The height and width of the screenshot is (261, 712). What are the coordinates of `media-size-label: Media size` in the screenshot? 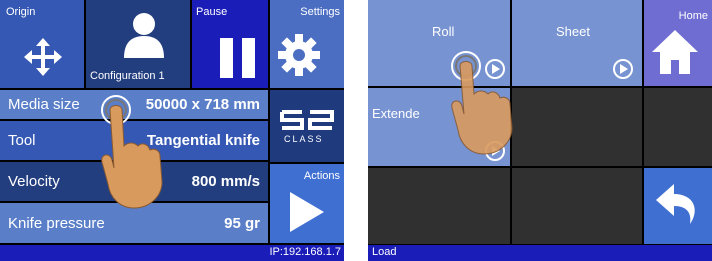 It's located at (44, 104).